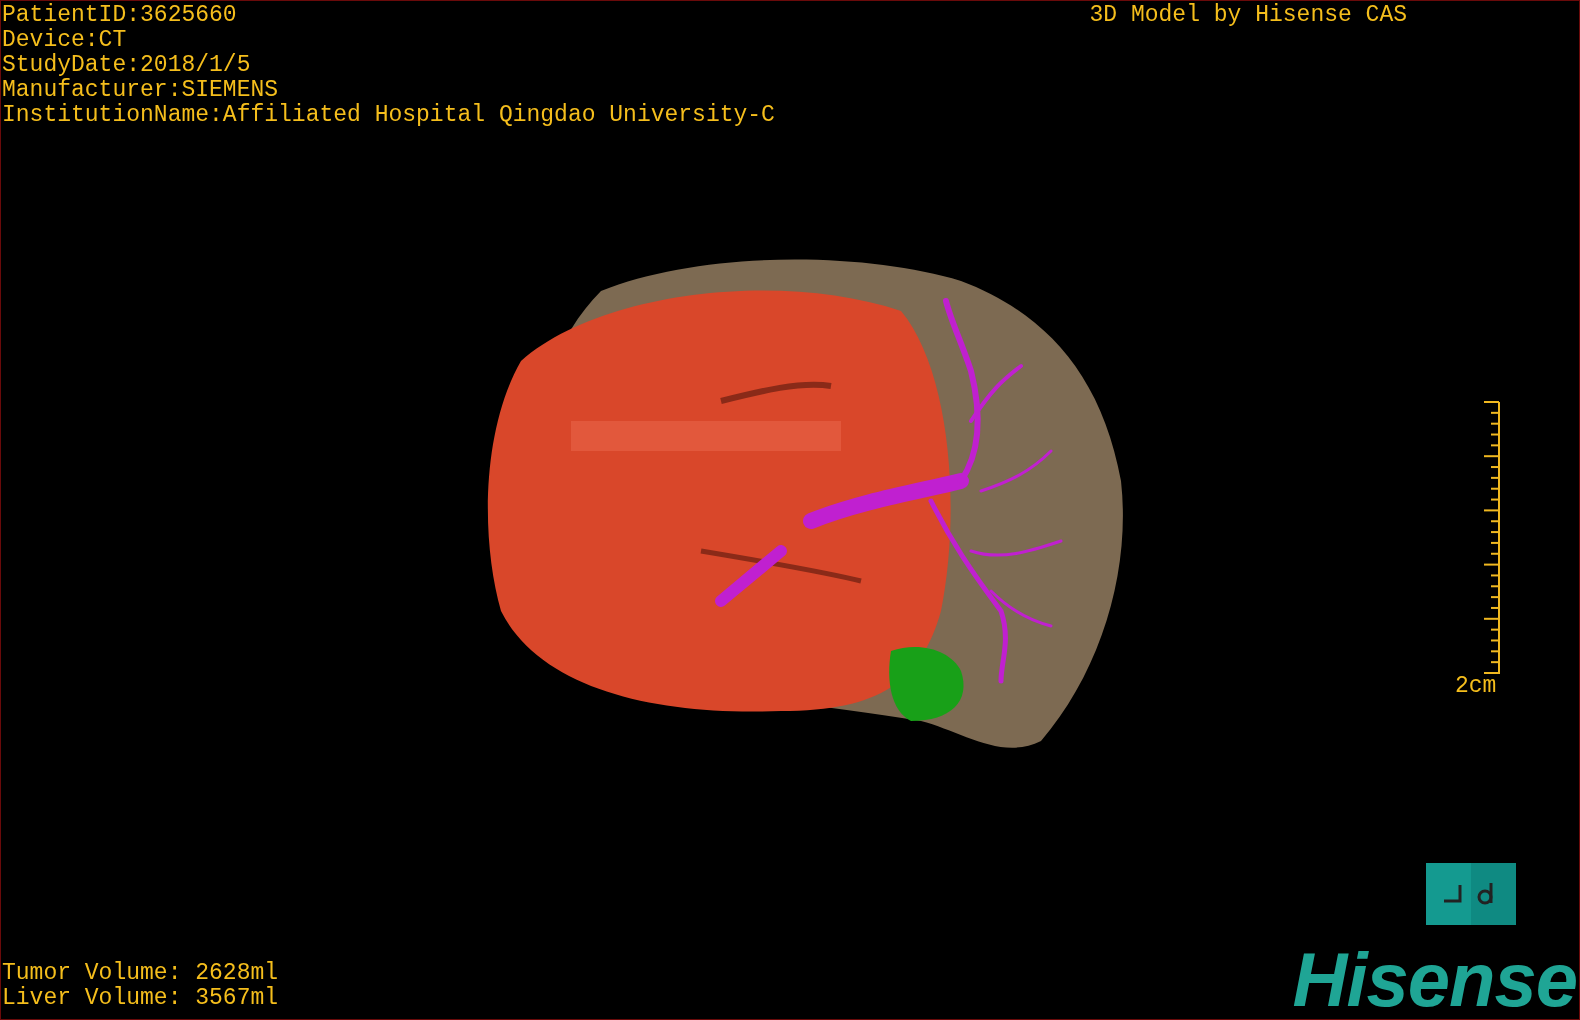 This screenshot has width=1580, height=1020. What do you see at coordinates (1476, 686) in the screenshot?
I see `scale-label: 2cm` at bounding box center [1476, 686].